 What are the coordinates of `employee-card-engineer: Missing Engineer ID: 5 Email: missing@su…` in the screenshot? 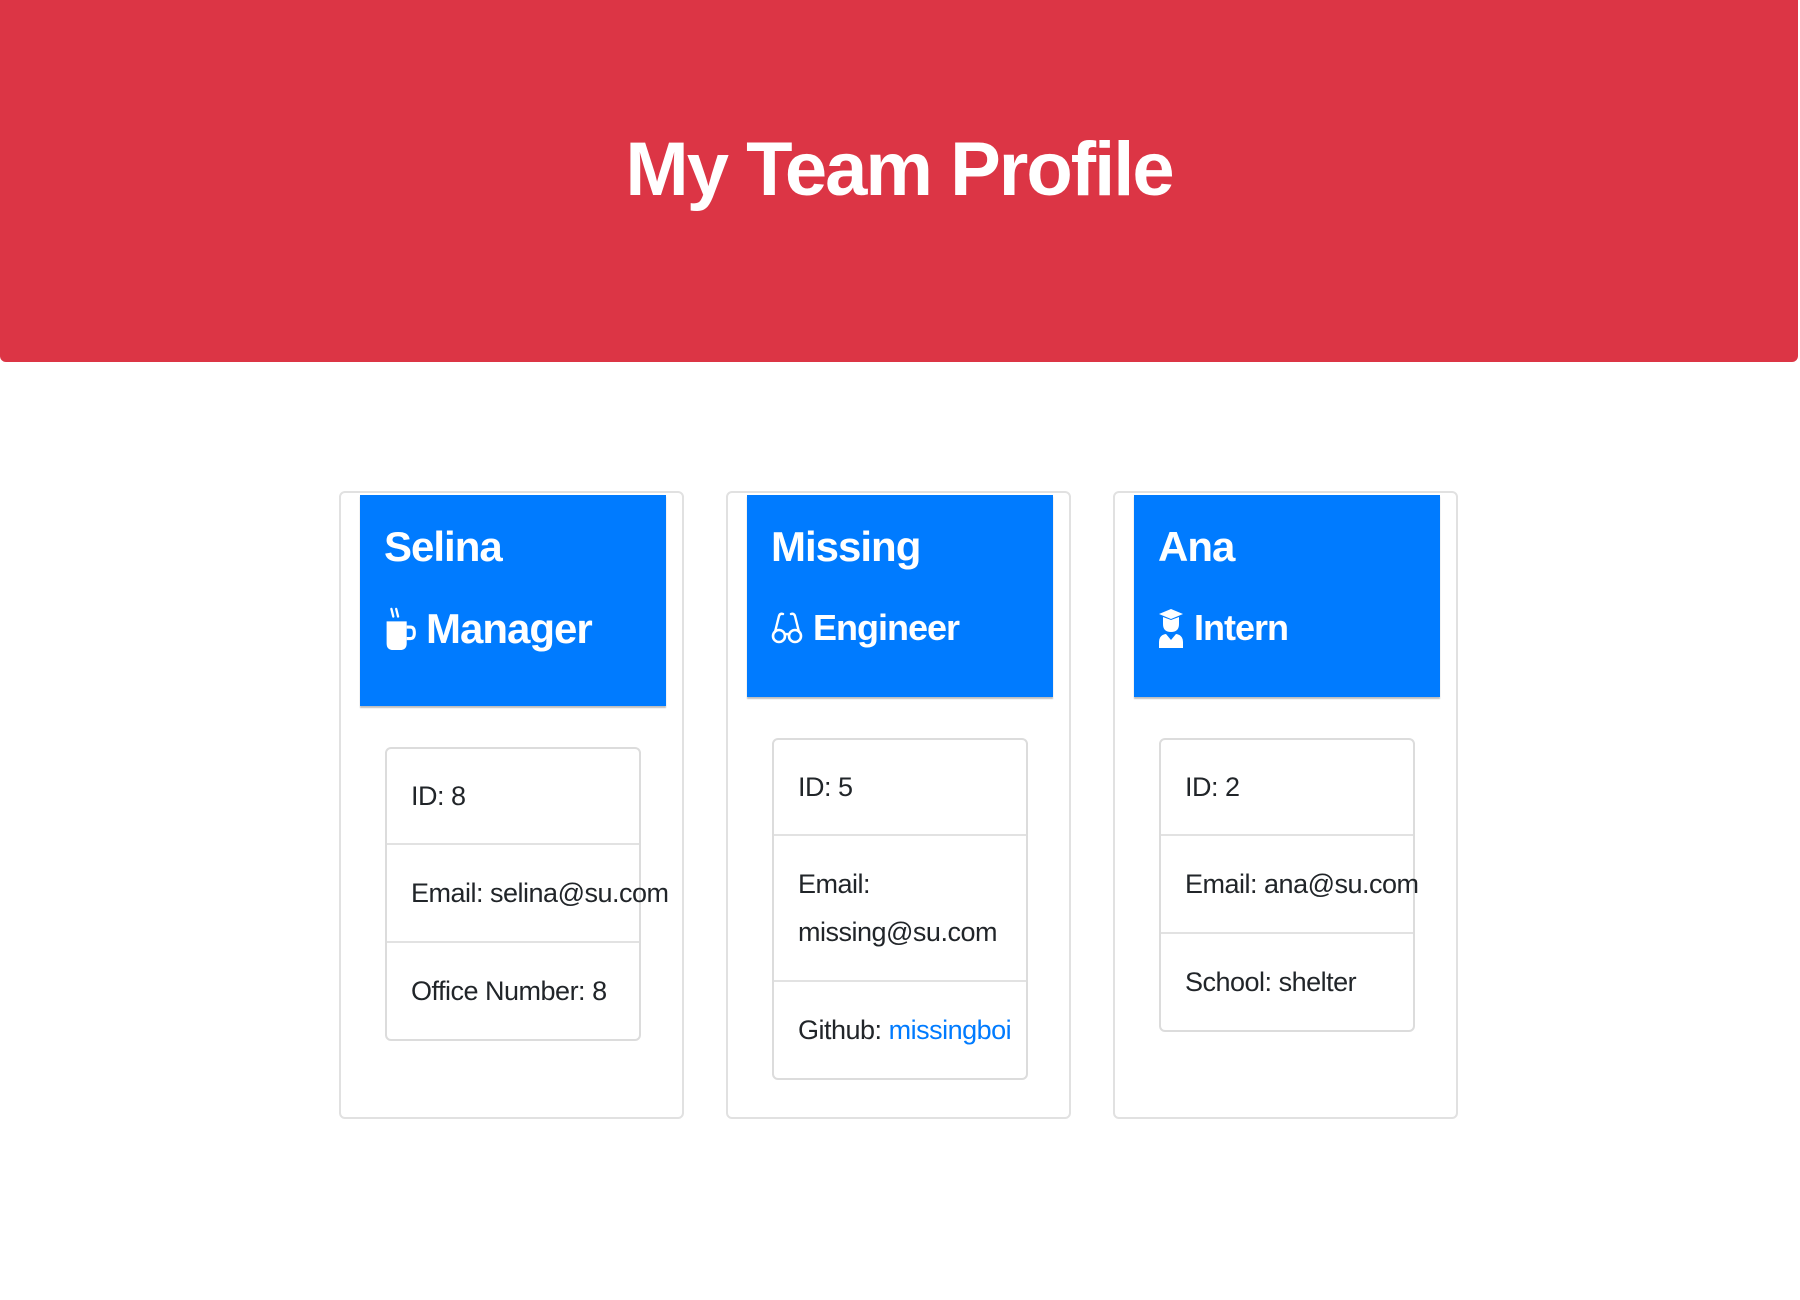 It's located at (898, 805).